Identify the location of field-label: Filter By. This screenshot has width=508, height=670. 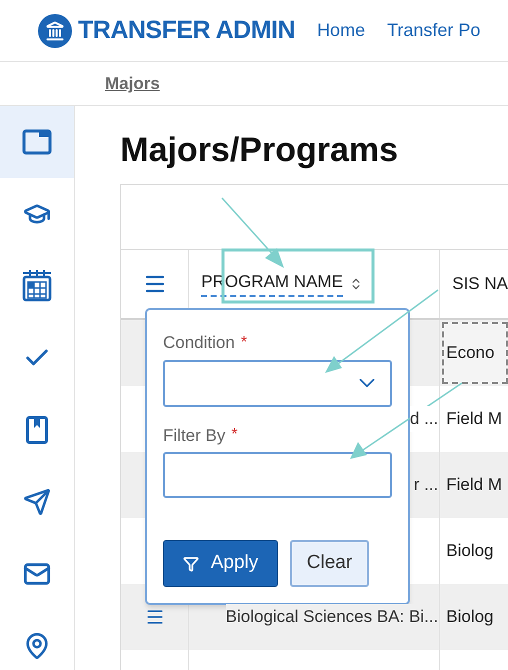
(194, 435).